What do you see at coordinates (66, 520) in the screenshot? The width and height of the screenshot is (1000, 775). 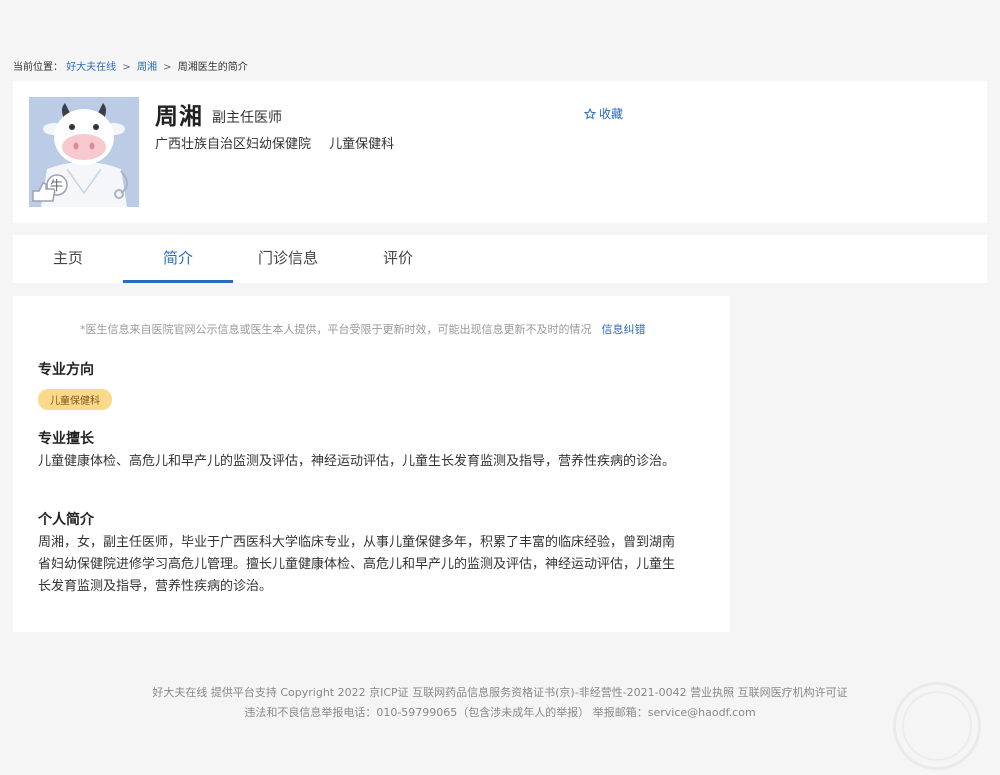 I see `bio-title: 个人简介` at bounding box center [66, 520].